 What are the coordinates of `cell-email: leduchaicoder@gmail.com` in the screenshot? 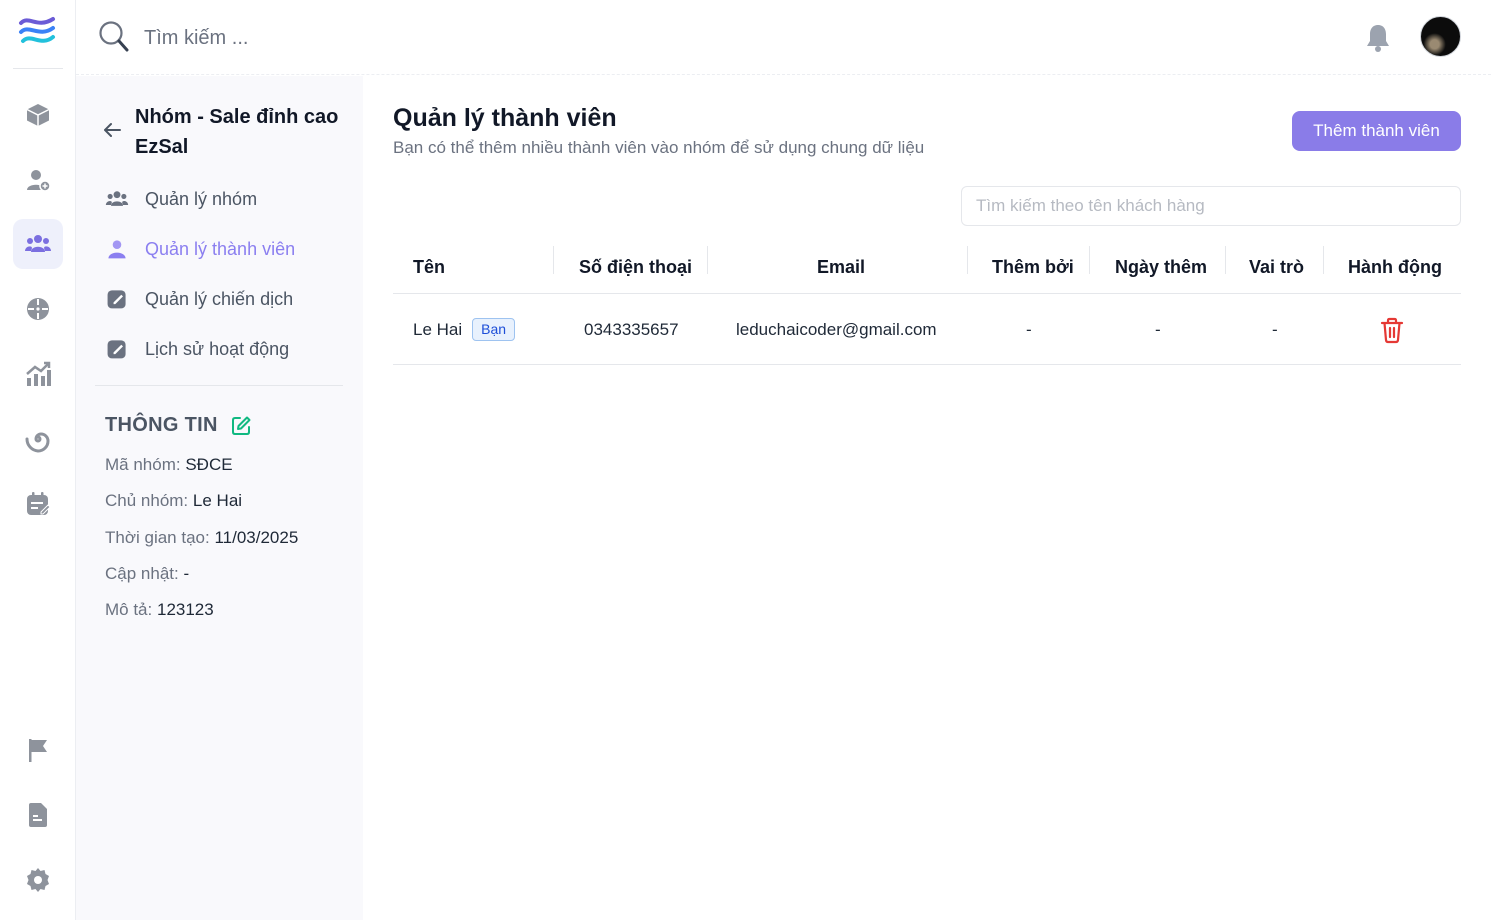 It's located at (836, 329).